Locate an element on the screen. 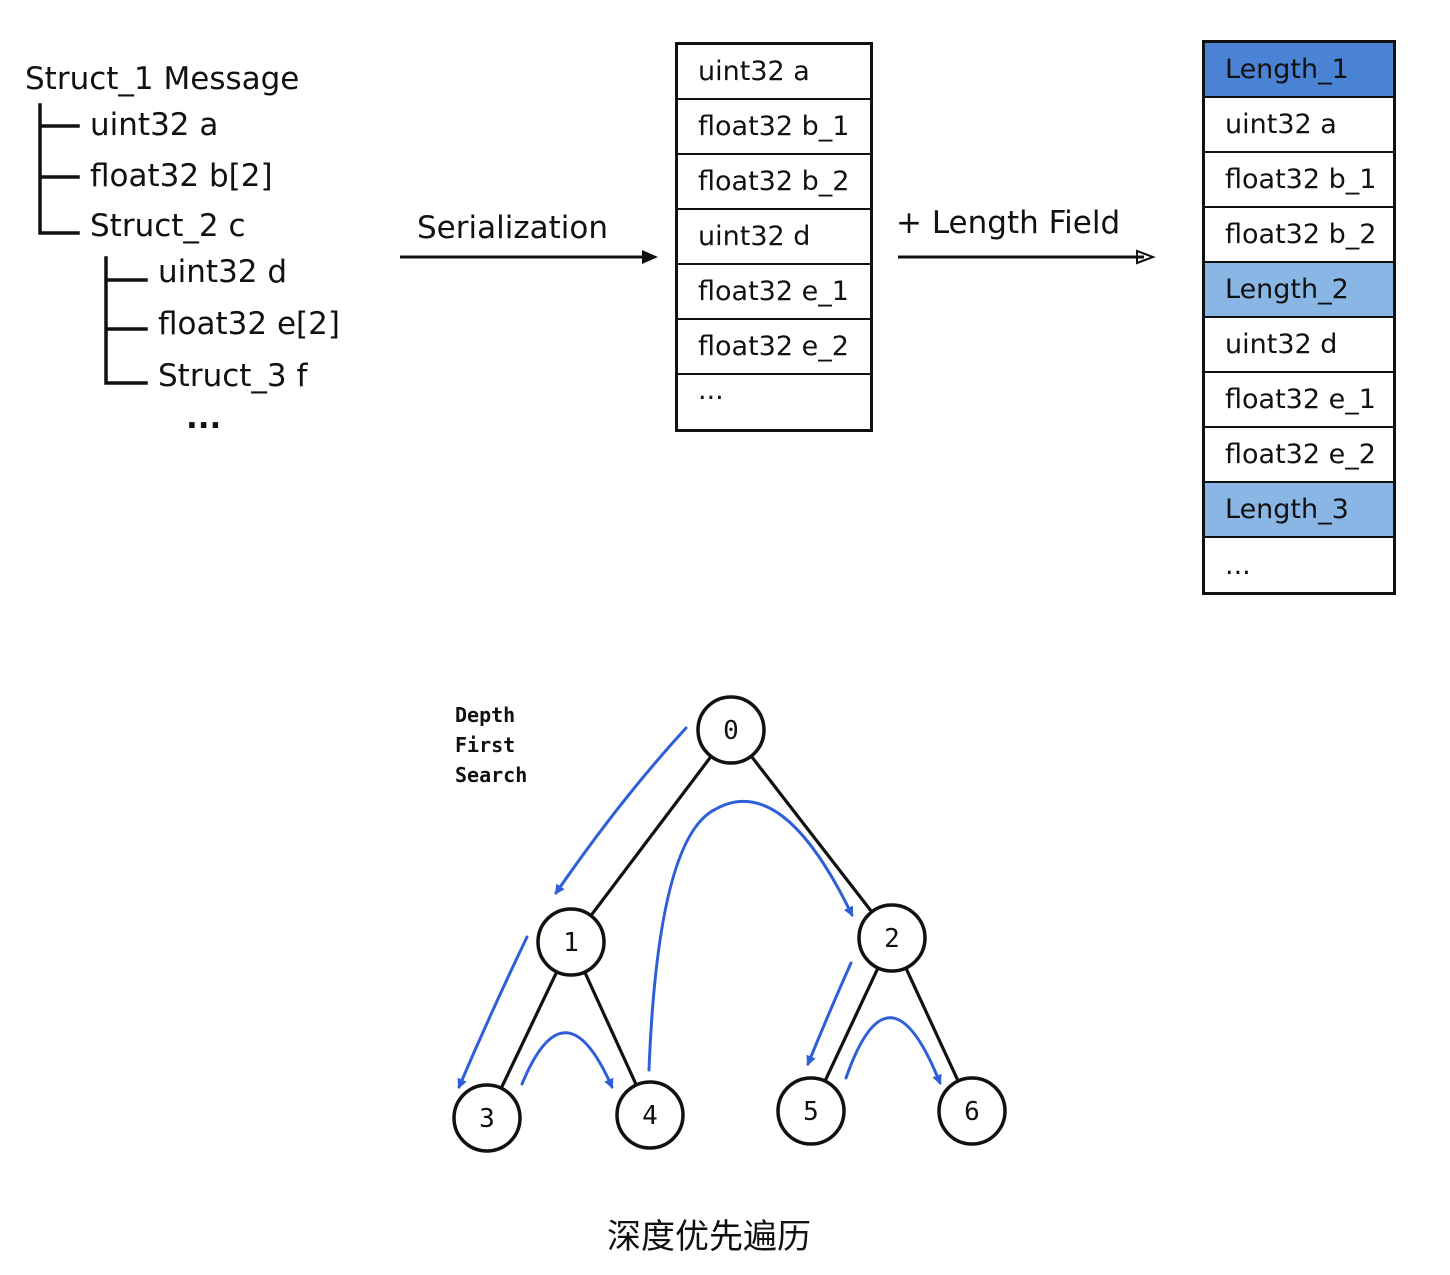 Image resolution: width=1450 pixels, height=1275 pixels. tree-node-5: 5 is located at coordinates (811, 1111).